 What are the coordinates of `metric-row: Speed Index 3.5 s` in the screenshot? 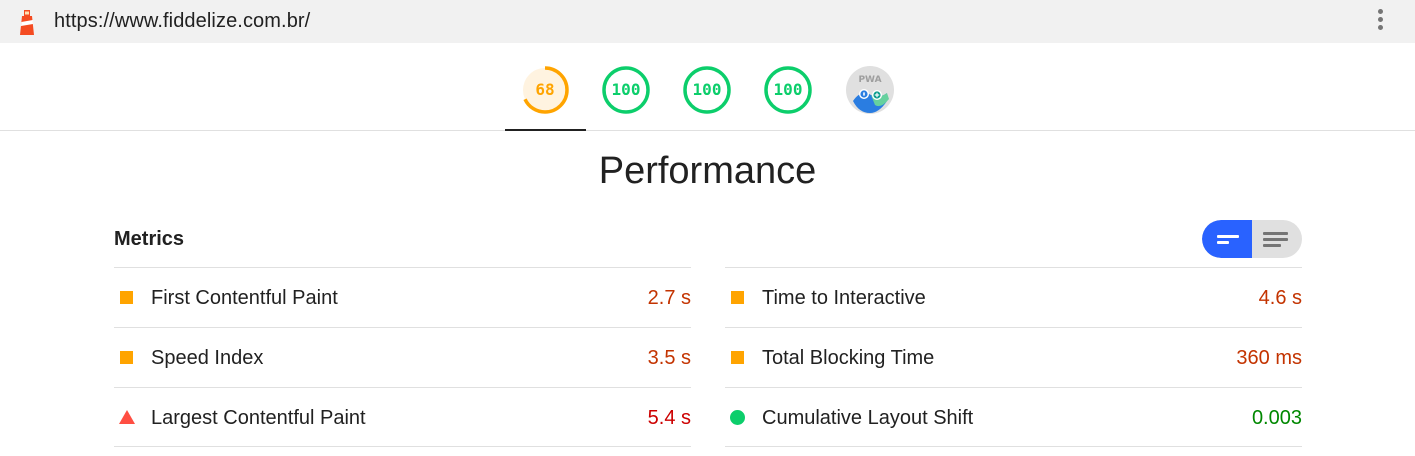 It's located at (402, 357).